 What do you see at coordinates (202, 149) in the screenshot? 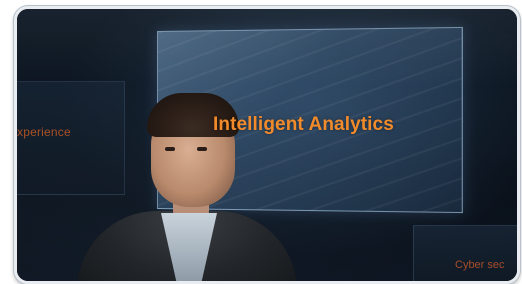
I see `right-eye` at bounding box center [202, 149].